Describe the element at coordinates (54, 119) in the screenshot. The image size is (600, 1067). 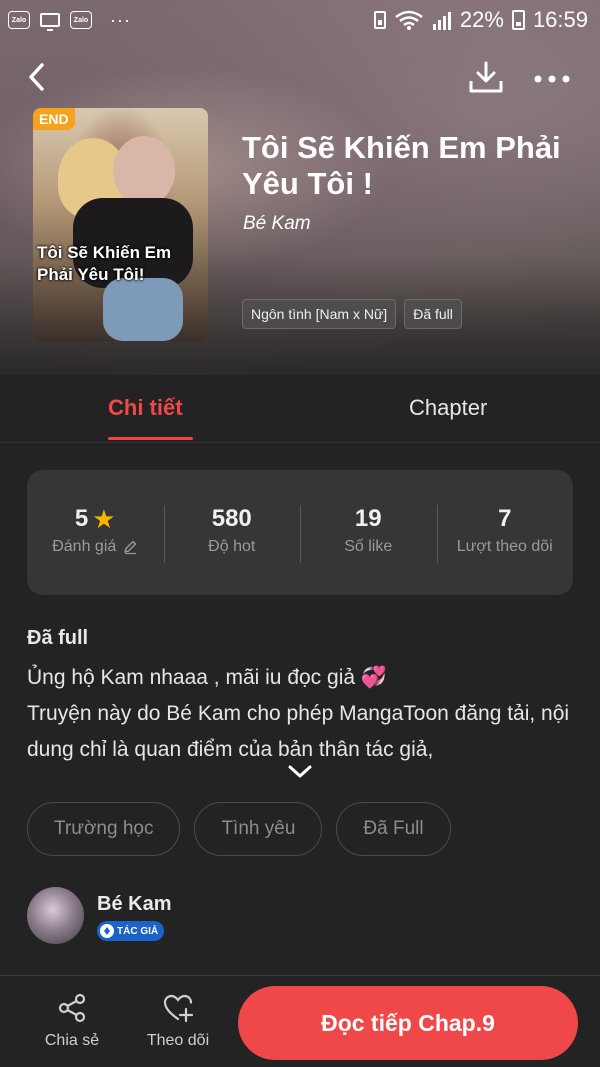
I see `end-badge: END` at that location.